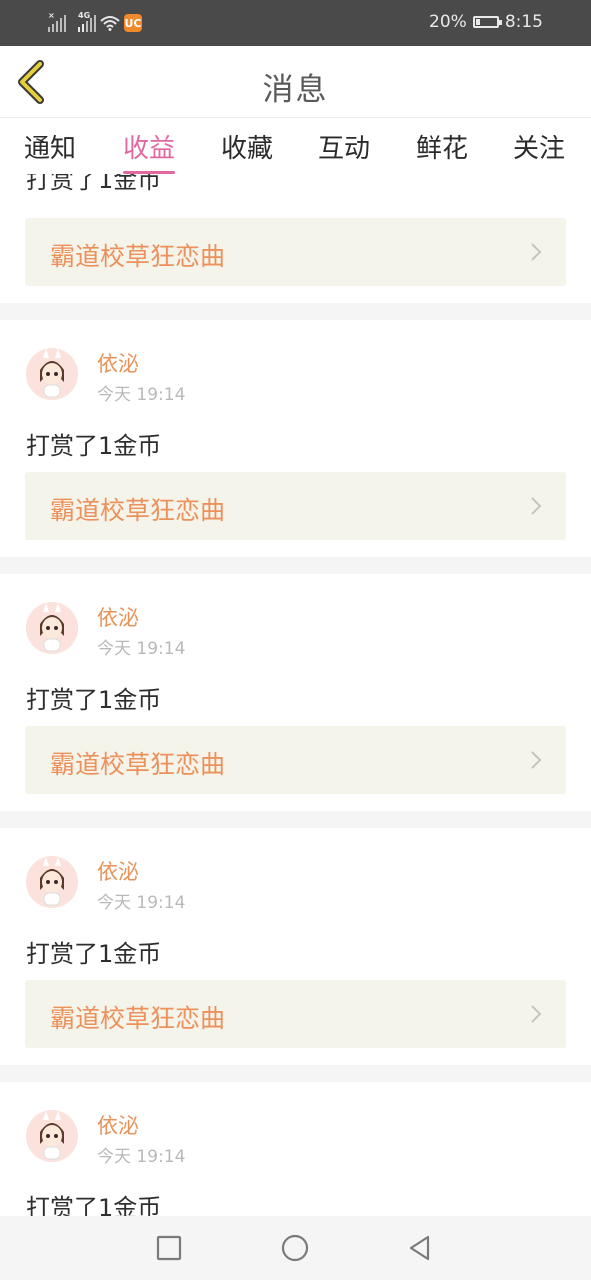  I want to click on battery-fill, so click(477, 22).